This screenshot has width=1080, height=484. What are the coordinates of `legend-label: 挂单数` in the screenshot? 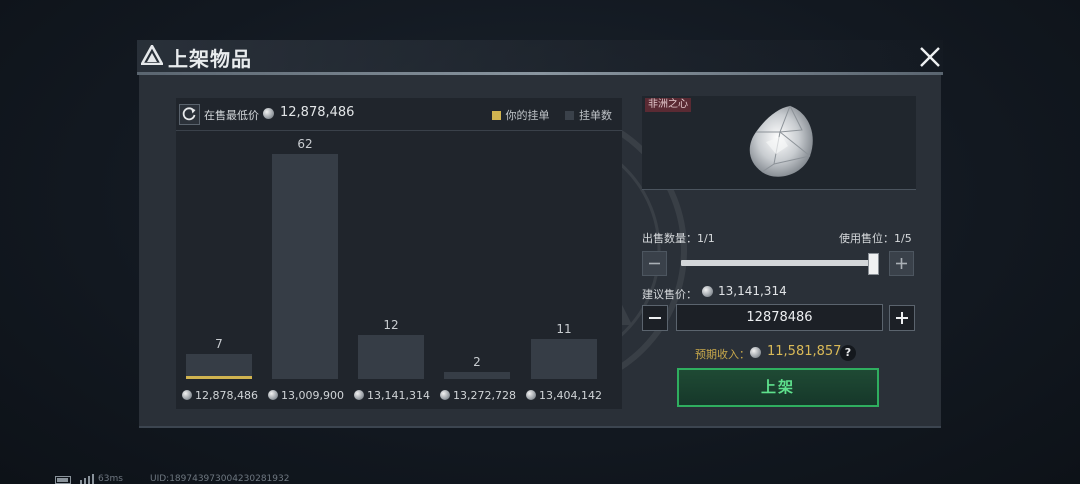 It's located at (595, 115).